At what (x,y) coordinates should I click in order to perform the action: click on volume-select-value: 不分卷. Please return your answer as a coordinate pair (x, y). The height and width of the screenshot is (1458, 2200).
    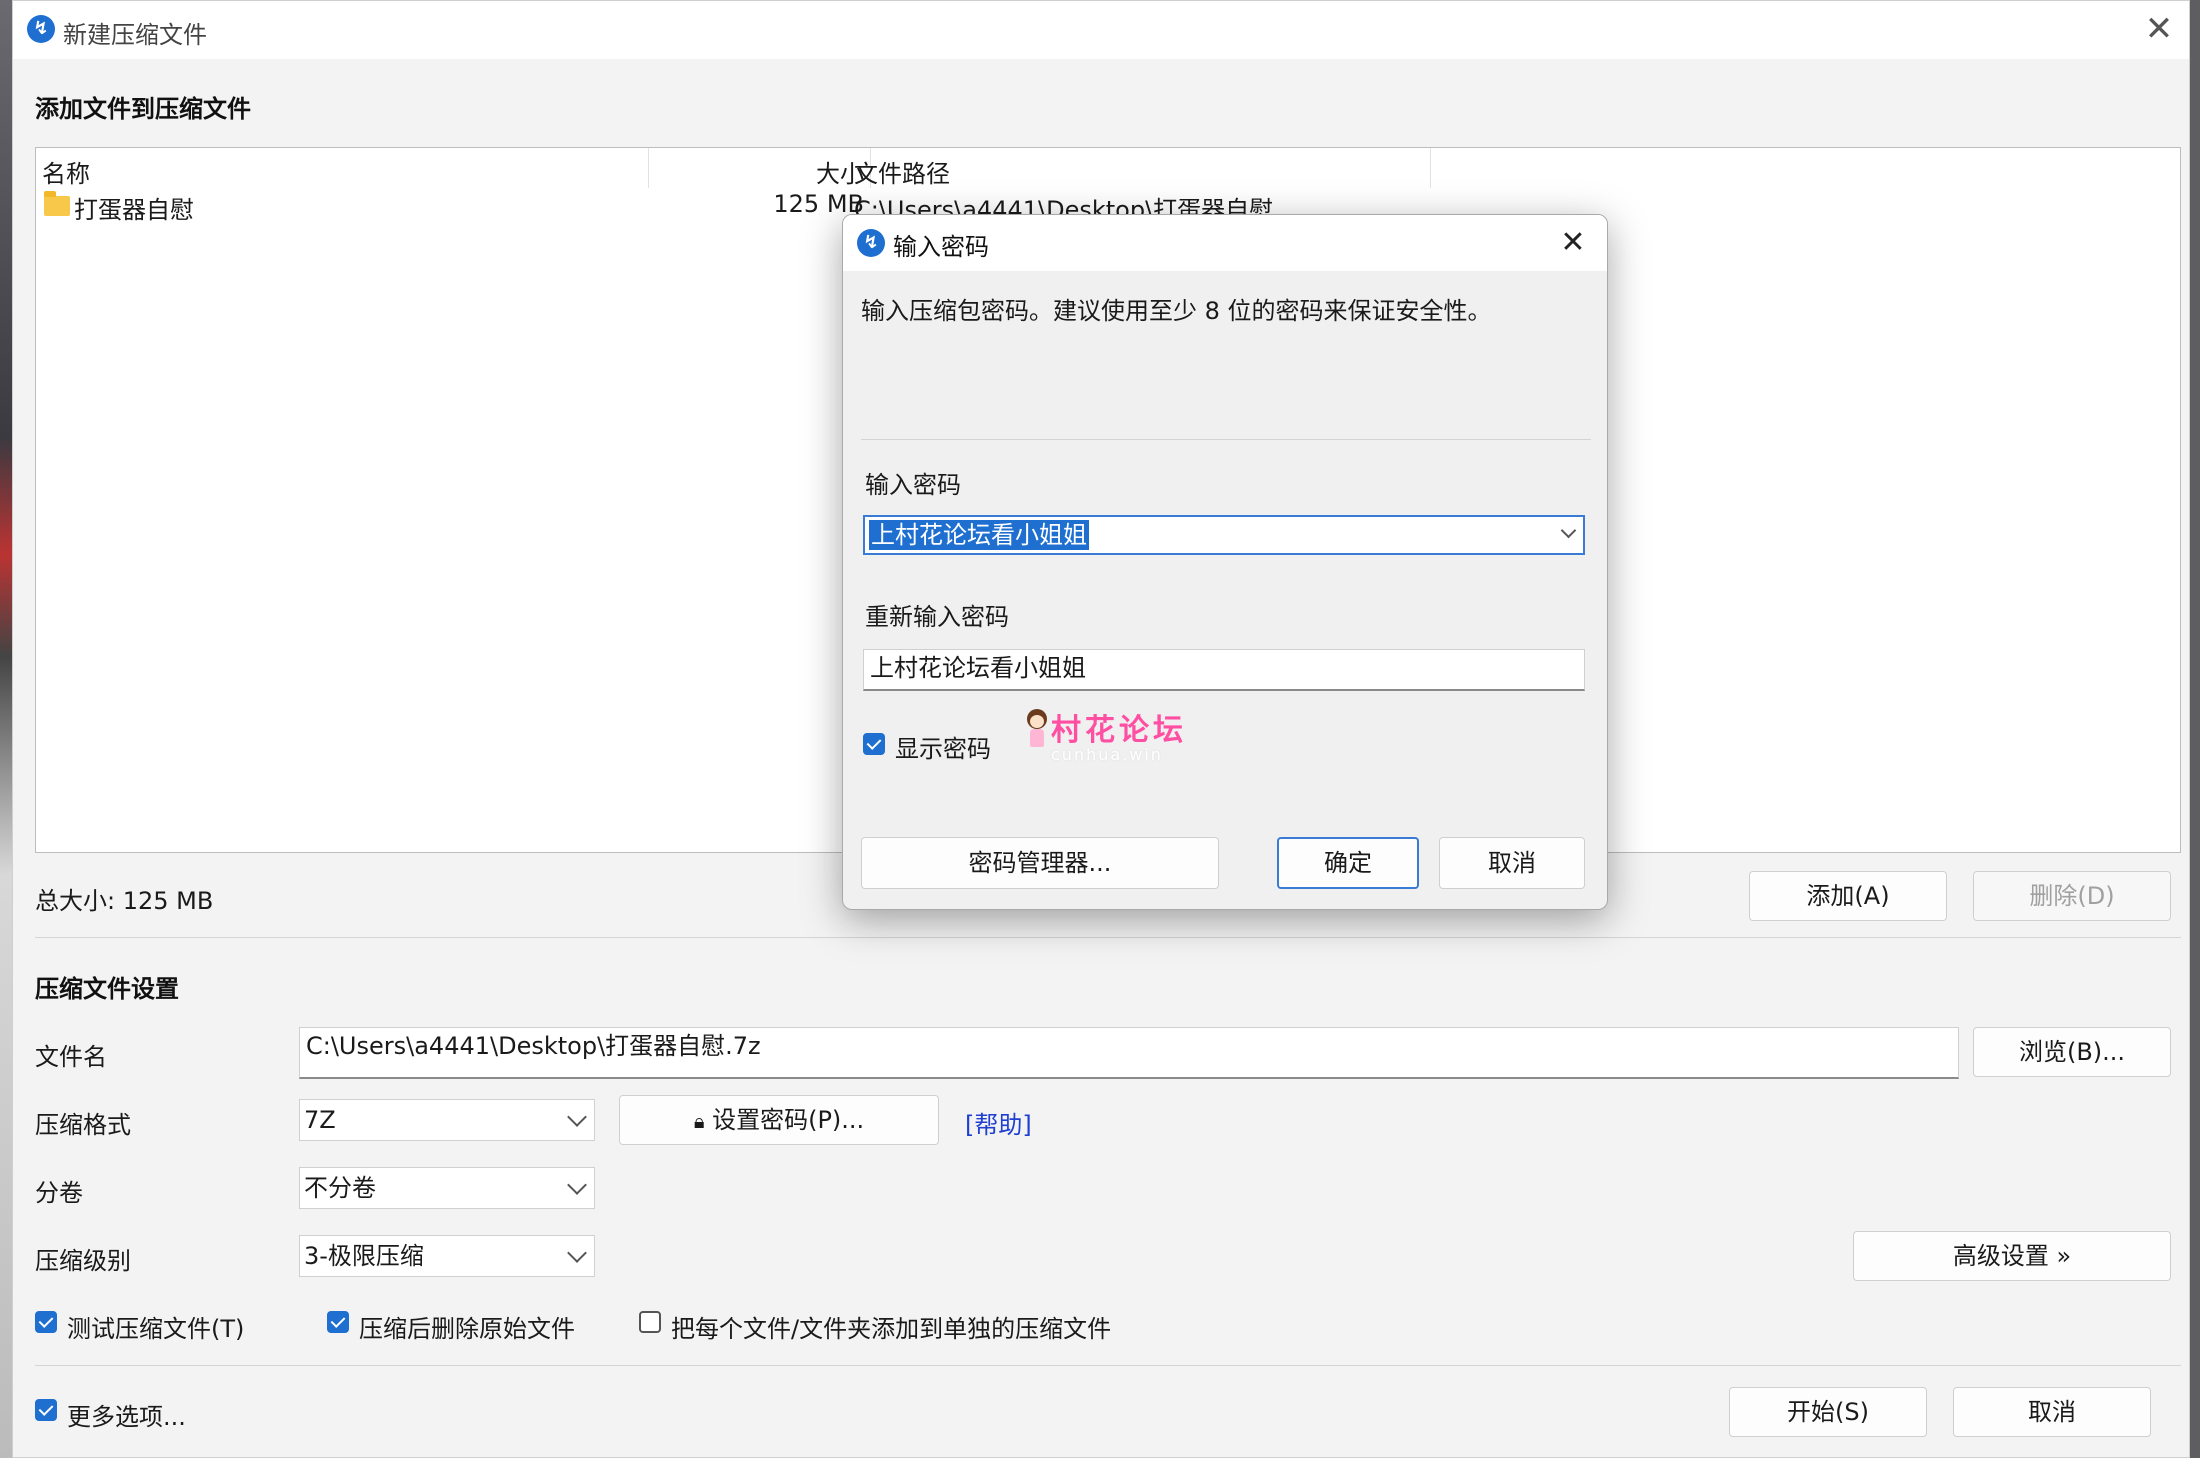
    Looking at the image, I should click on (340, 1188).